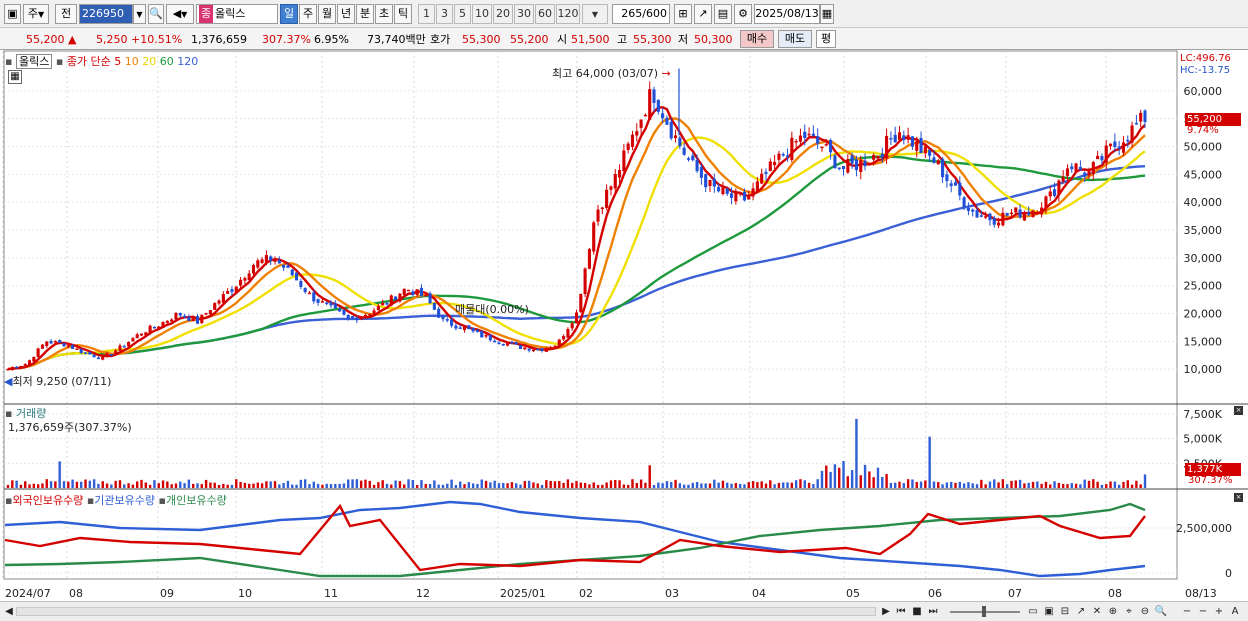  I want to click on interval-20: 20, so click(503, 14).